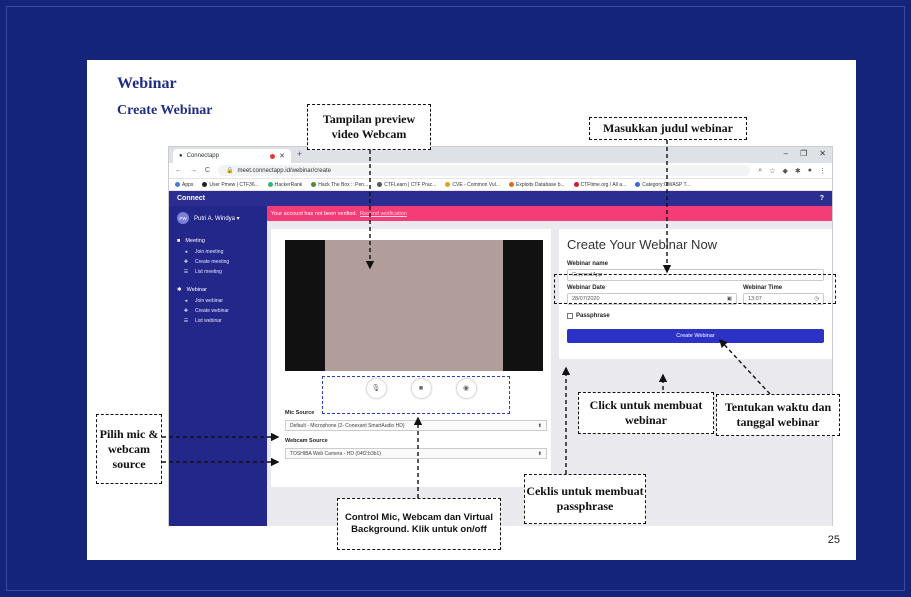 This screenshot has height=597, width=911. I want to click on forward-icon: →, so click(193, 170).